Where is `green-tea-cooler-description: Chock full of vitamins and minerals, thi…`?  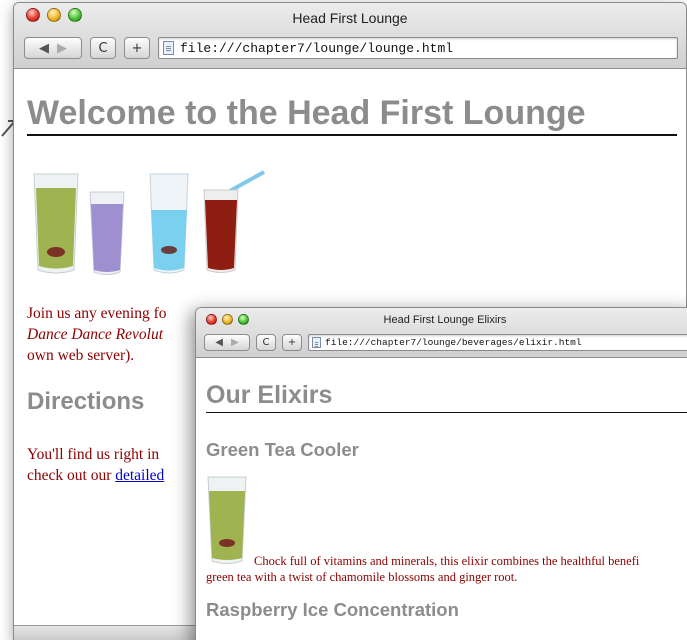
green-tea-cooler-description: Chock full of vitamins and minerals, thi… is located at coordinates (446, 569).